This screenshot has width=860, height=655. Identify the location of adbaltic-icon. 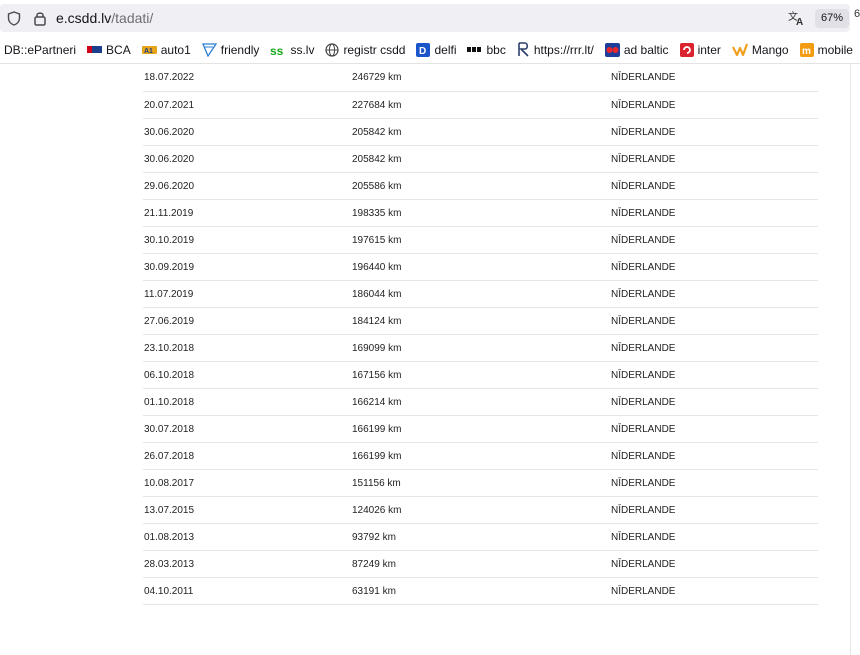
(612, 49).